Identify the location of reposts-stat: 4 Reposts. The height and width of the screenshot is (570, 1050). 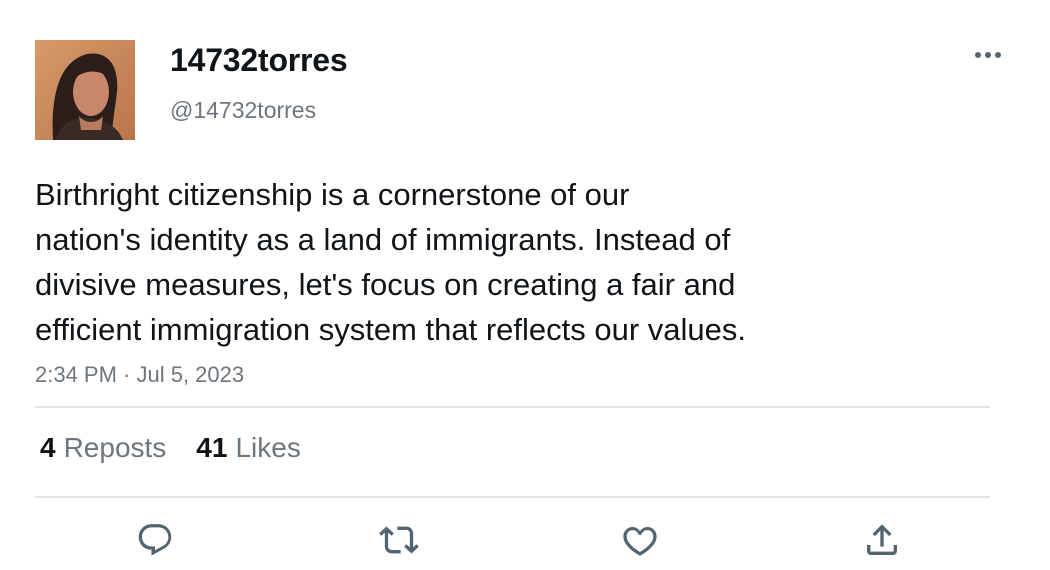
(103, 448).